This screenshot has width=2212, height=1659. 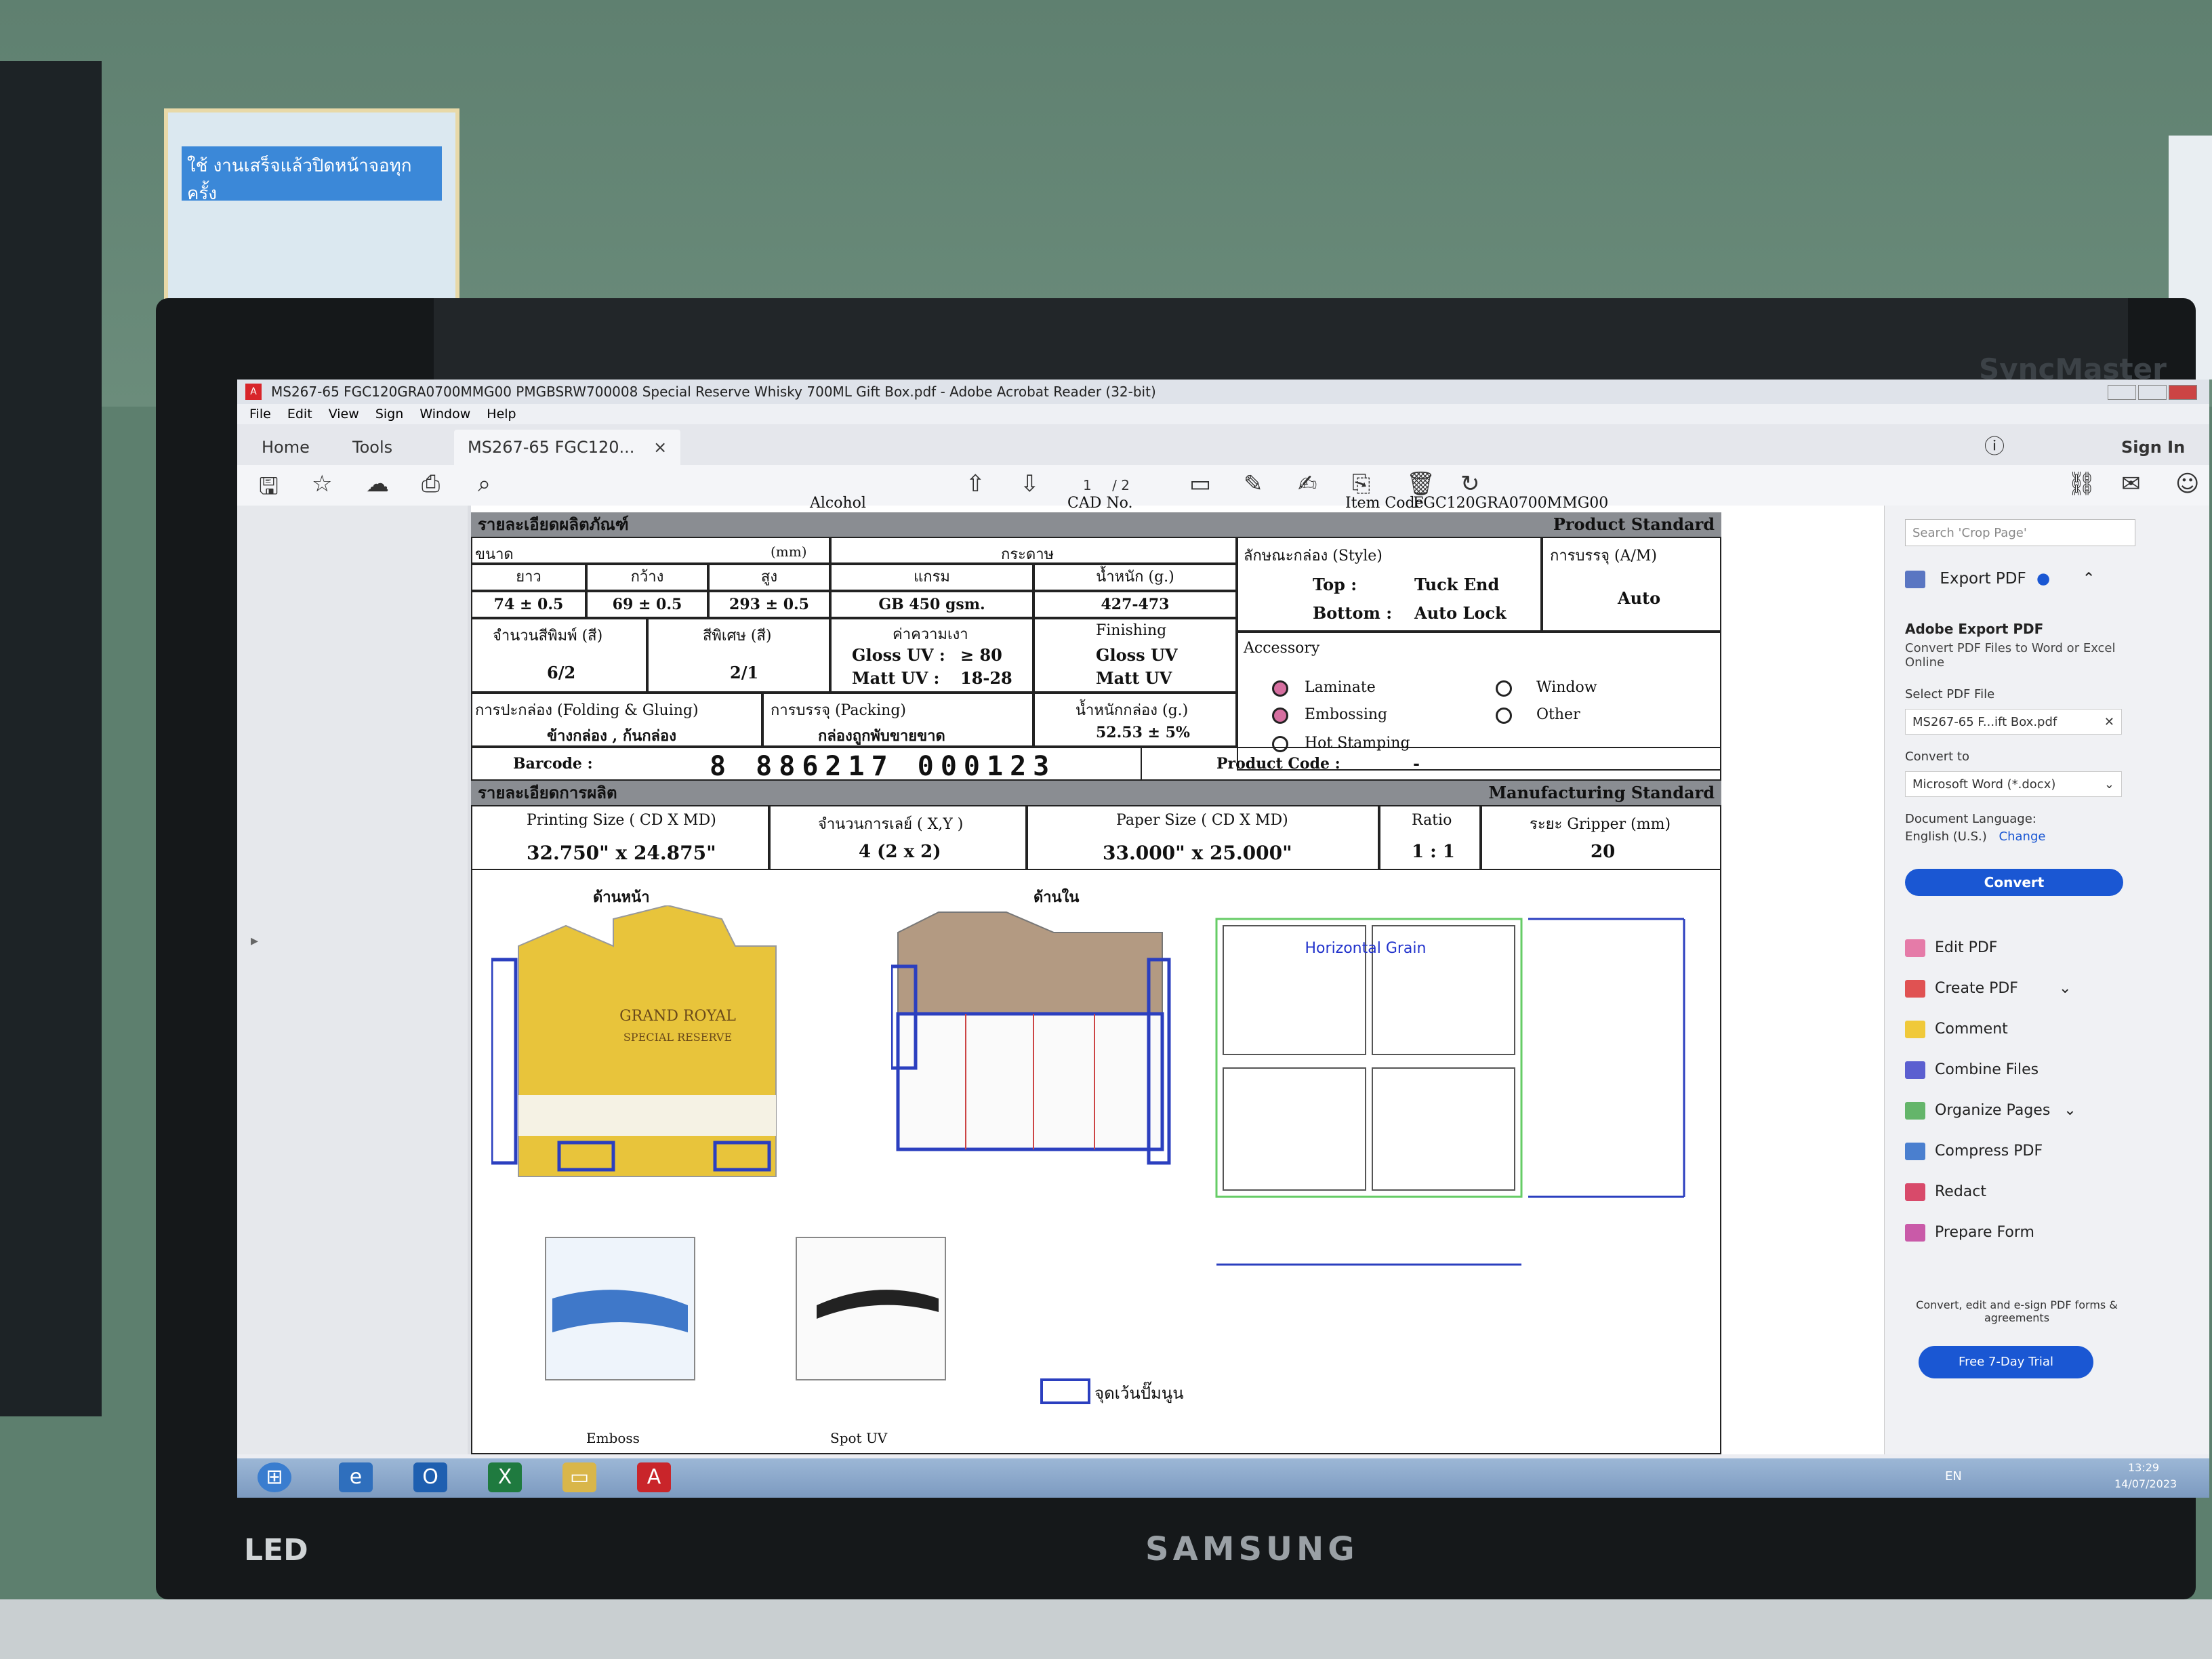 What do you see at coordinates (1308, 483) in the screenshot?
I see `draw-icon: ✍` at bounding box center [1308, 483].